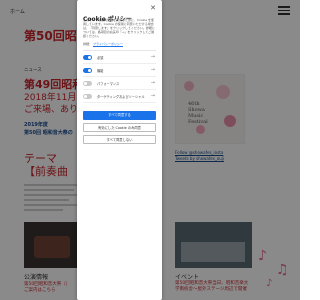 The image size is (320, 300). Describe the element at coordinates (119, 70) in the screenshot. I see `category-functional: 機能 →` at that location.